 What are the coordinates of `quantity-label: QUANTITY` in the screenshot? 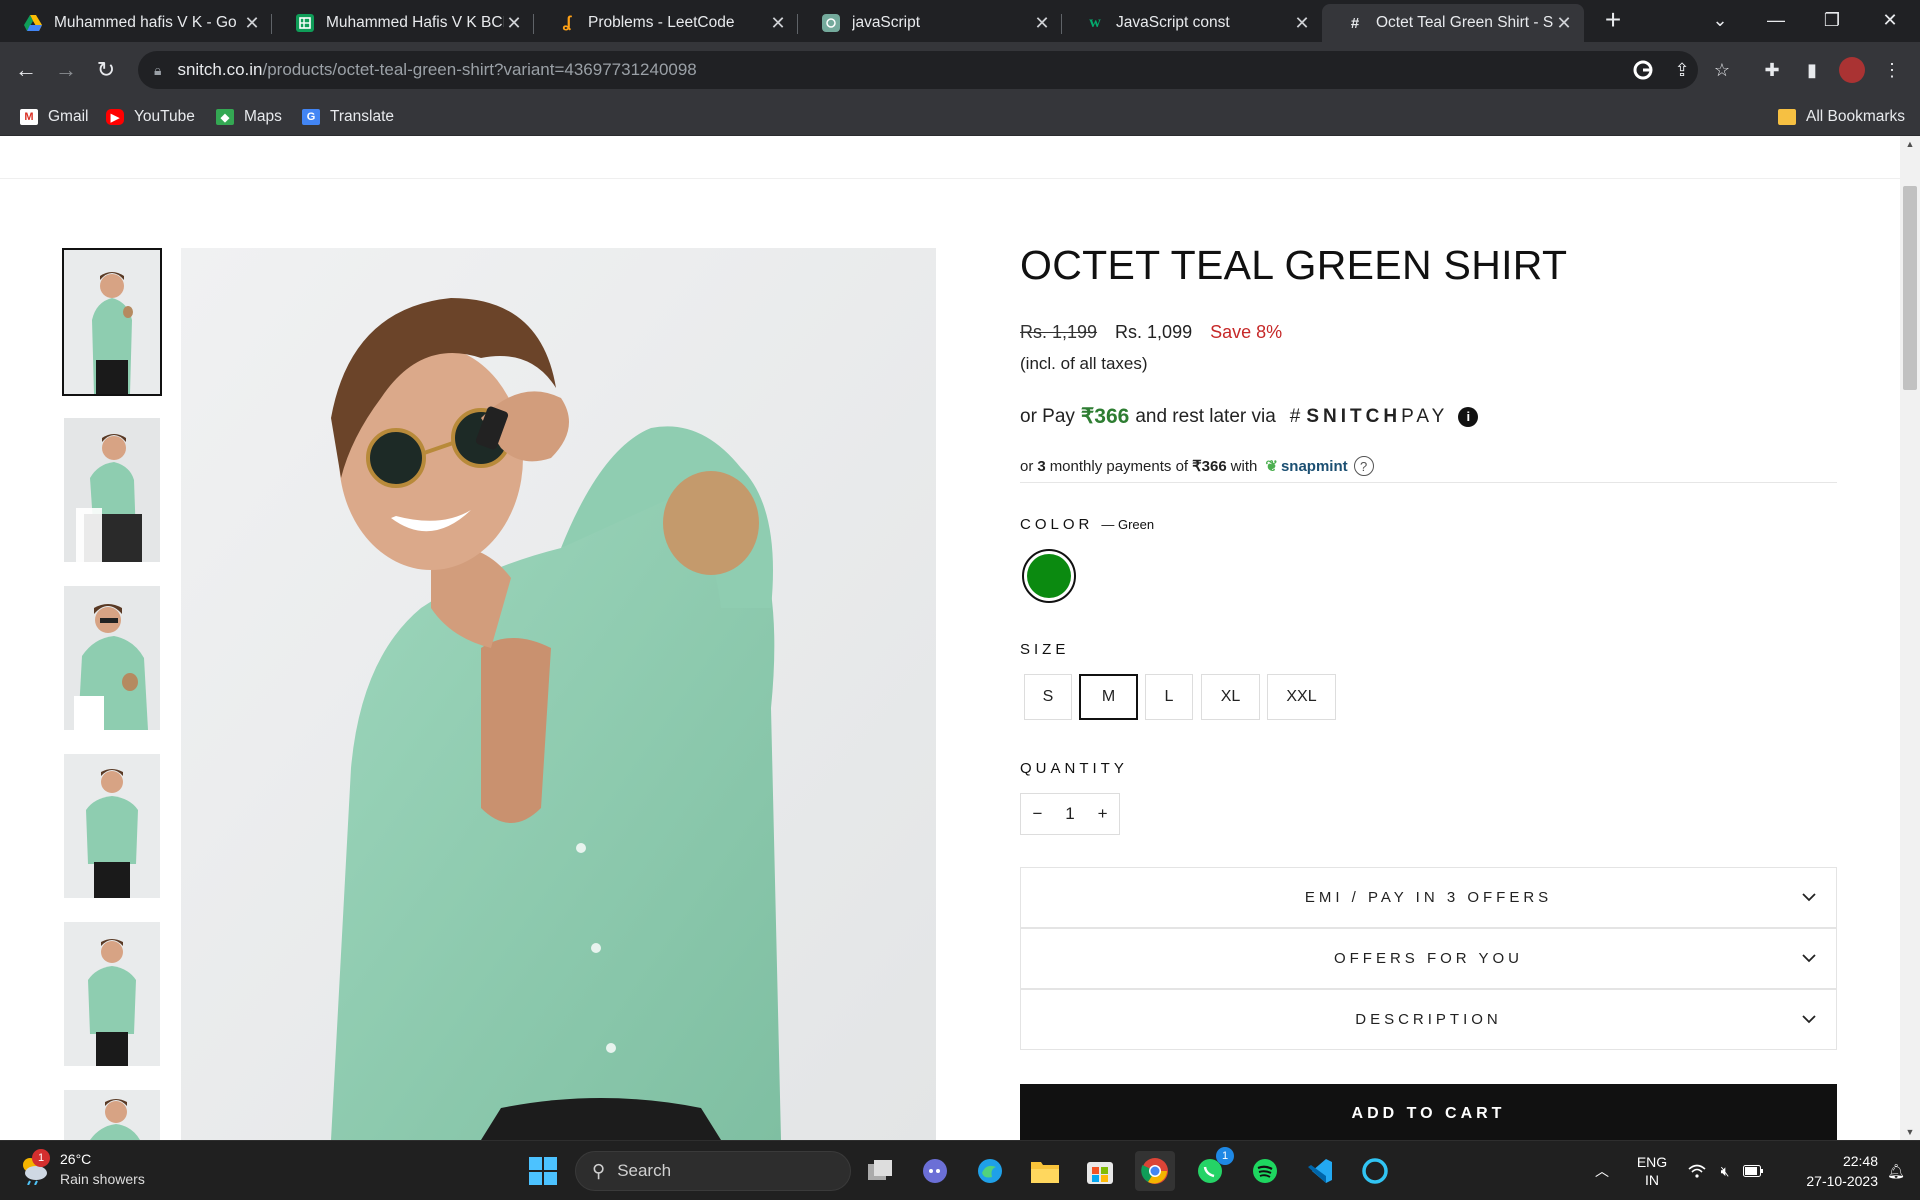 It's located at (1074, 768).